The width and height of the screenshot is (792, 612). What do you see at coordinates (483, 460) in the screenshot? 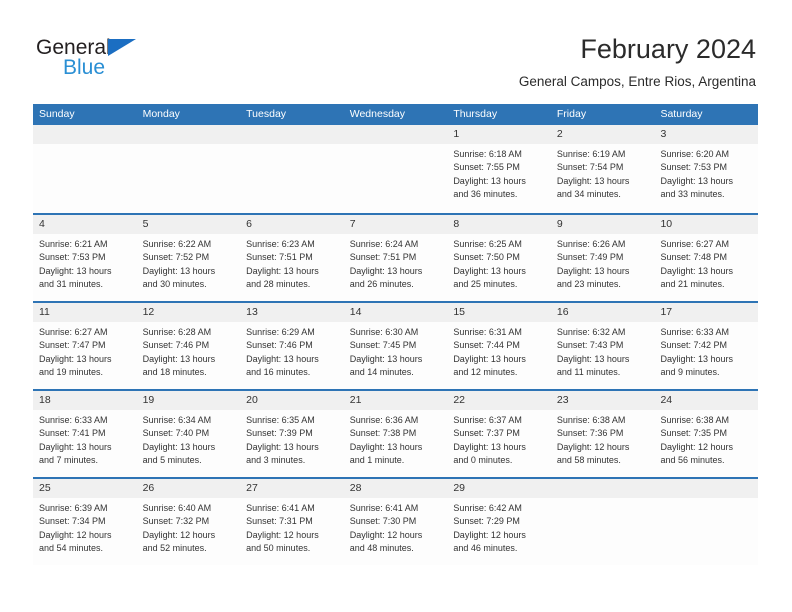
I see `daylight-text: and 0 minutes.` at bounding box center [483, 460].